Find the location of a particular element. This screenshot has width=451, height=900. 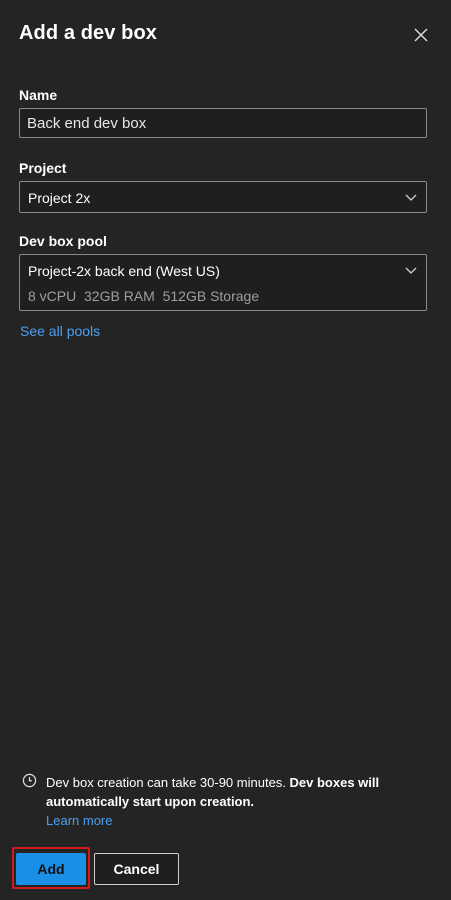

project-select-value: Project 2x is located at coordinates (59, 198).